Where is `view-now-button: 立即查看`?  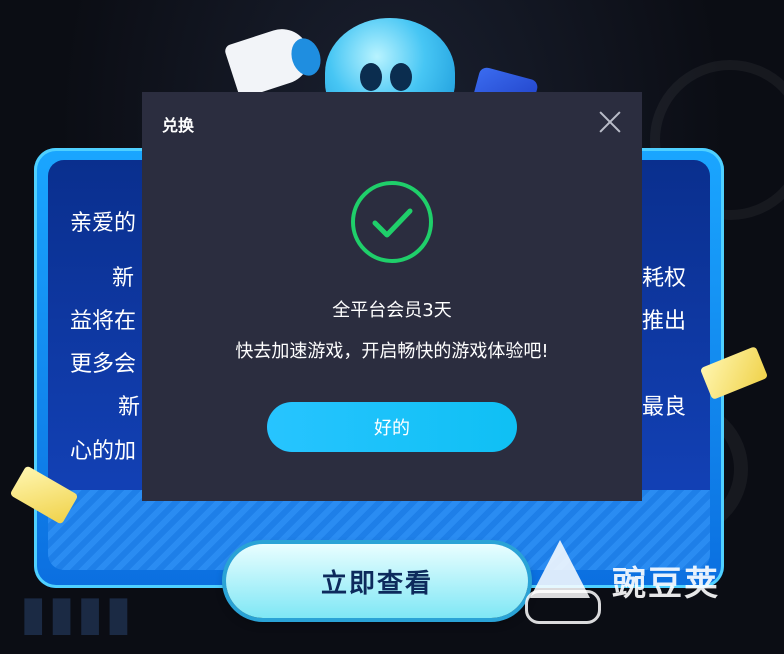
view-now-button: 立即查看 is located at coordinates (377, 581).